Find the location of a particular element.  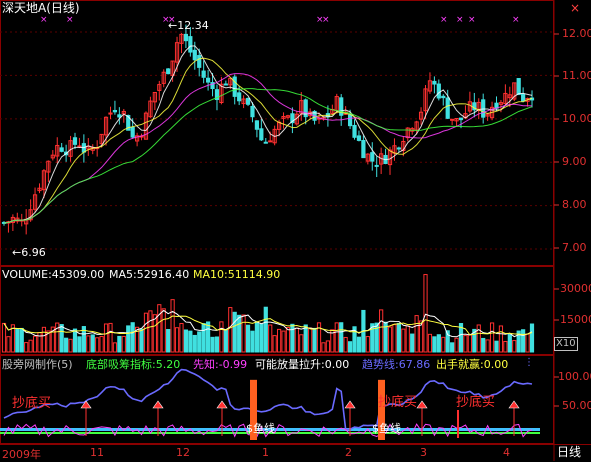

indicator-volume-rise: 可能放量拉升:0.00 is located at coordinates (302, 364).